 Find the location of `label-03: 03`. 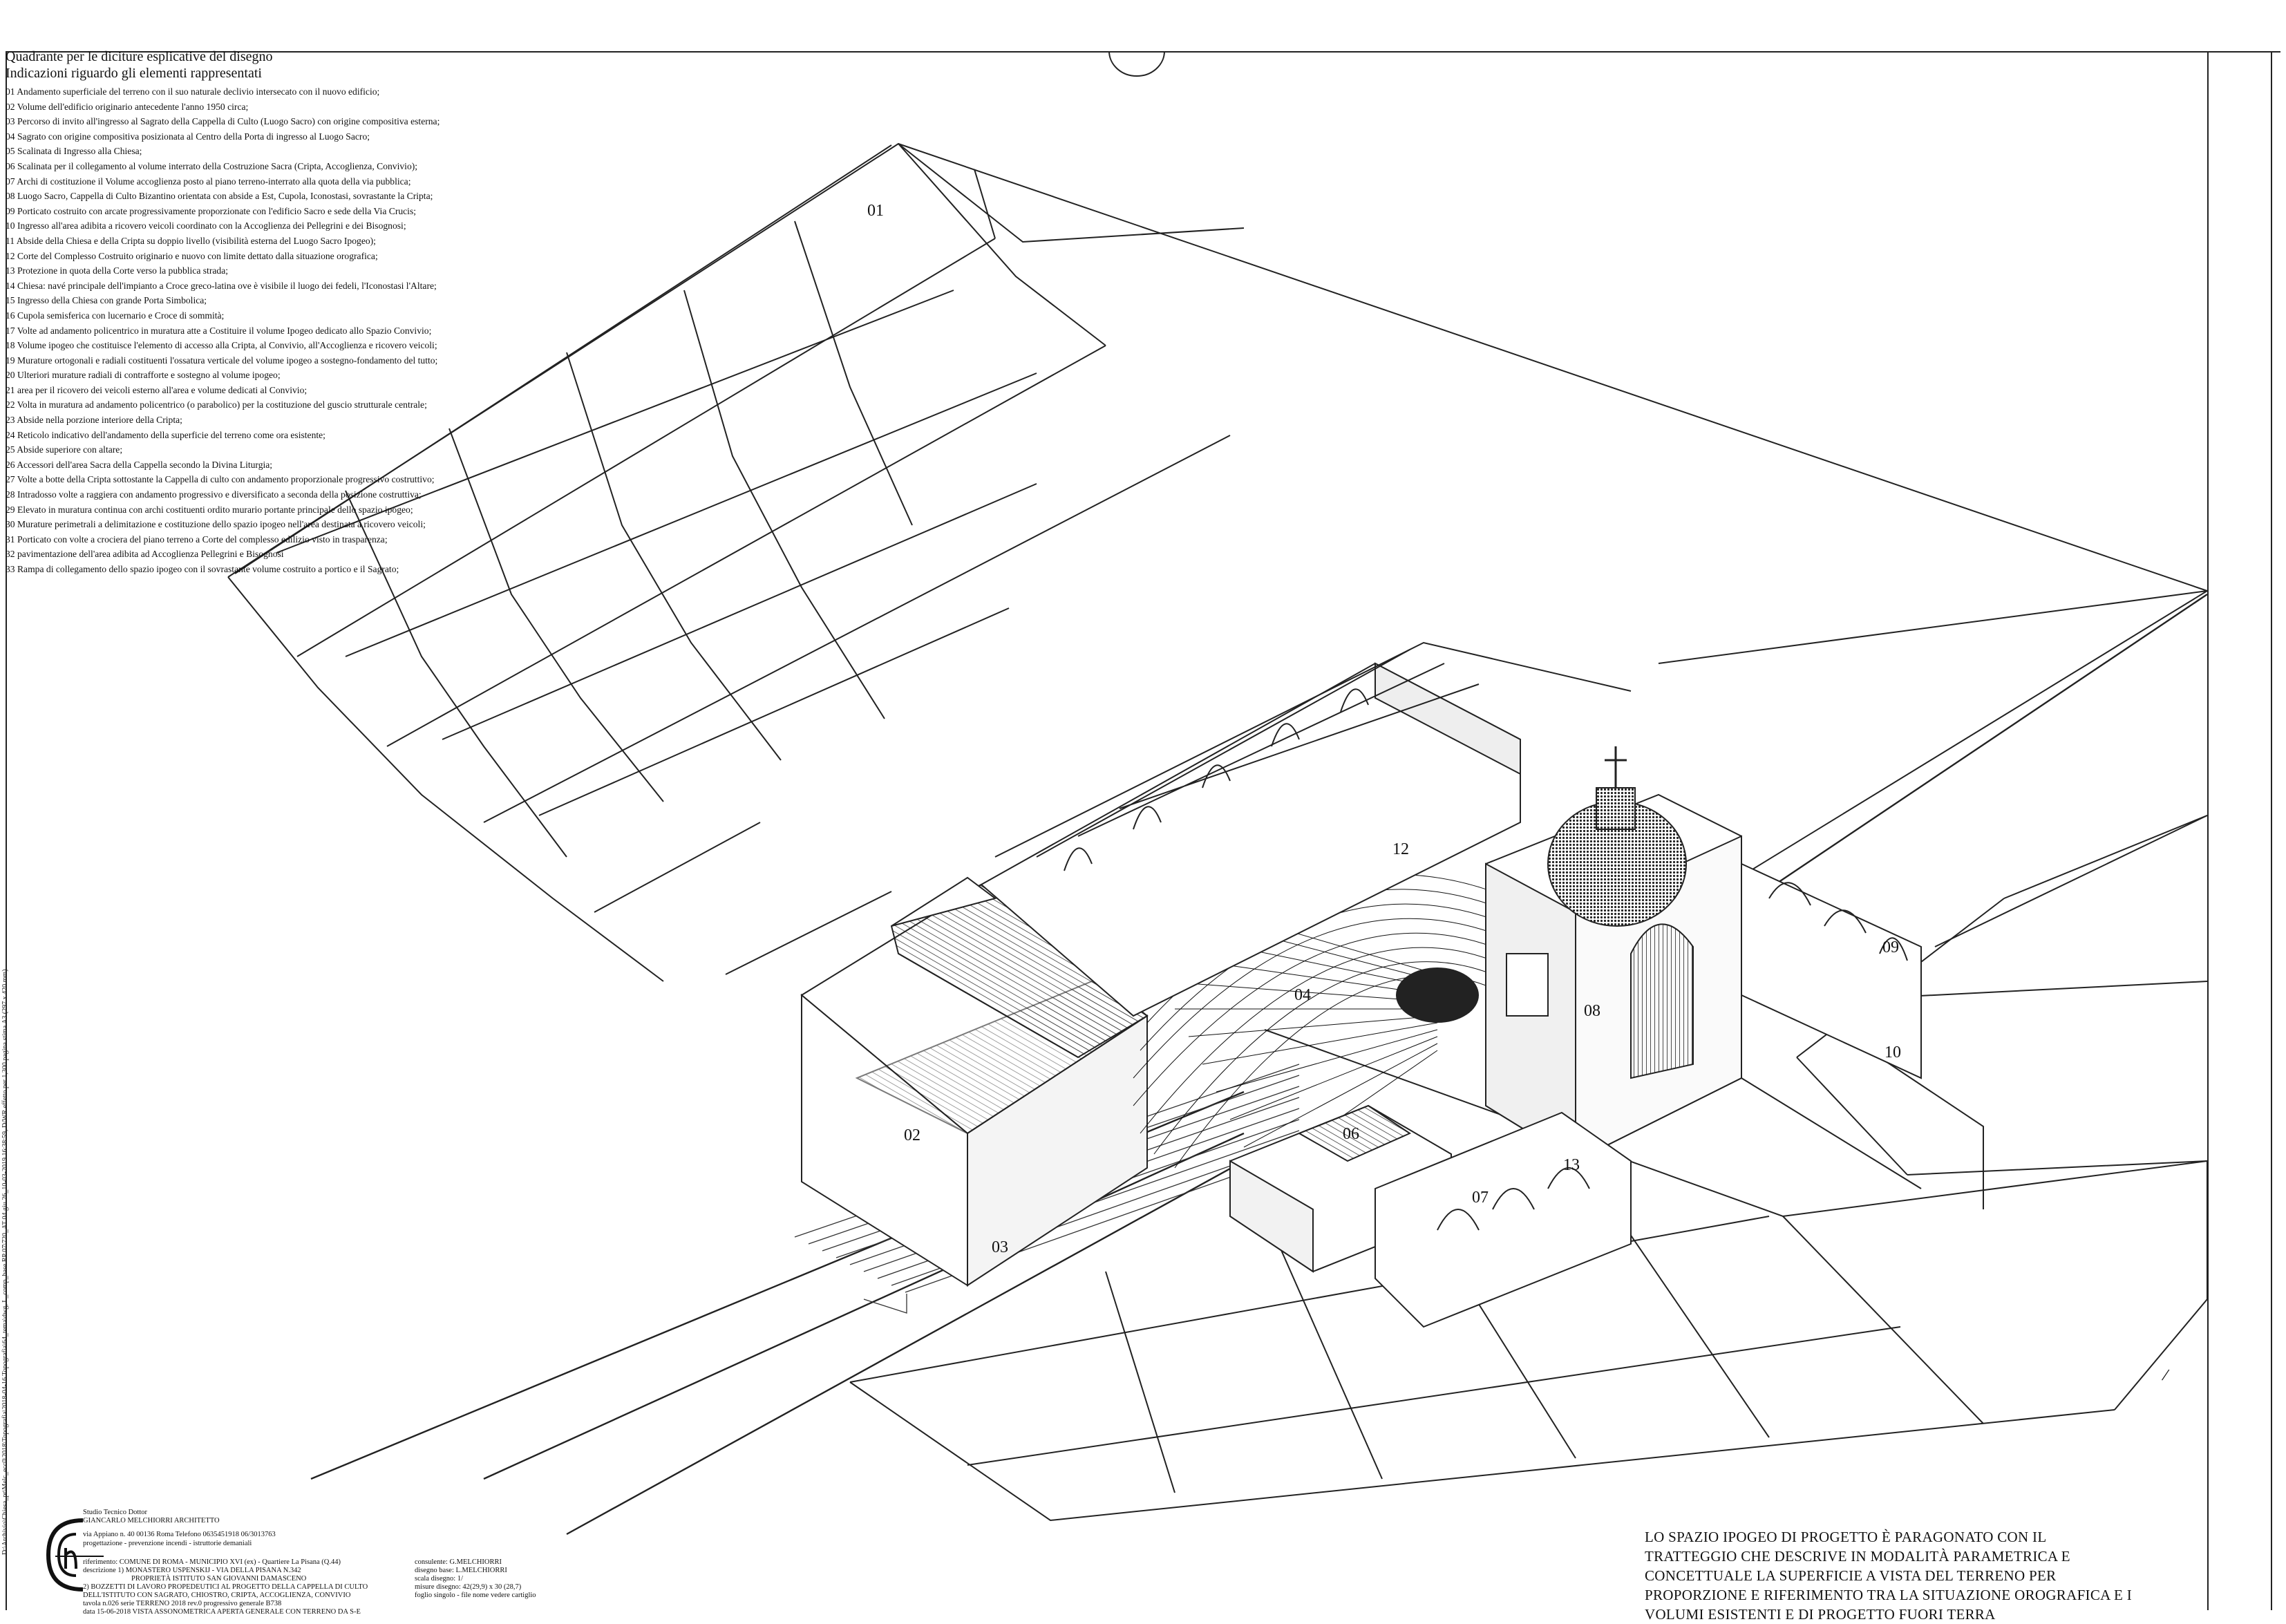

label-03: 03 is located at coordinates (1000, 1247).